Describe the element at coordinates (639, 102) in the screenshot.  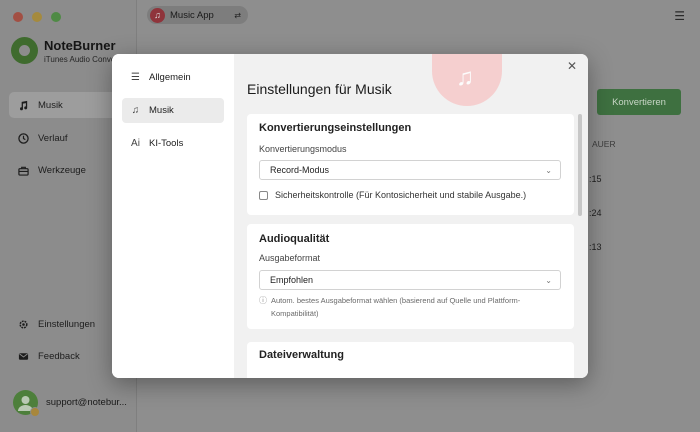
I see `convert-button: Konvertieren` at that location.